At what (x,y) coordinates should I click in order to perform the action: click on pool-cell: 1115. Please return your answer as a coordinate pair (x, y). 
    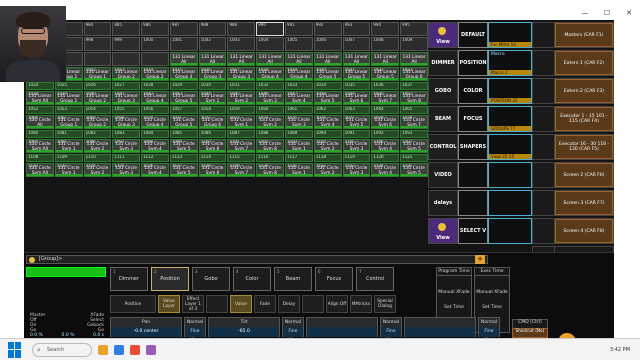
    Looking at the image, I should click on (241, 158).